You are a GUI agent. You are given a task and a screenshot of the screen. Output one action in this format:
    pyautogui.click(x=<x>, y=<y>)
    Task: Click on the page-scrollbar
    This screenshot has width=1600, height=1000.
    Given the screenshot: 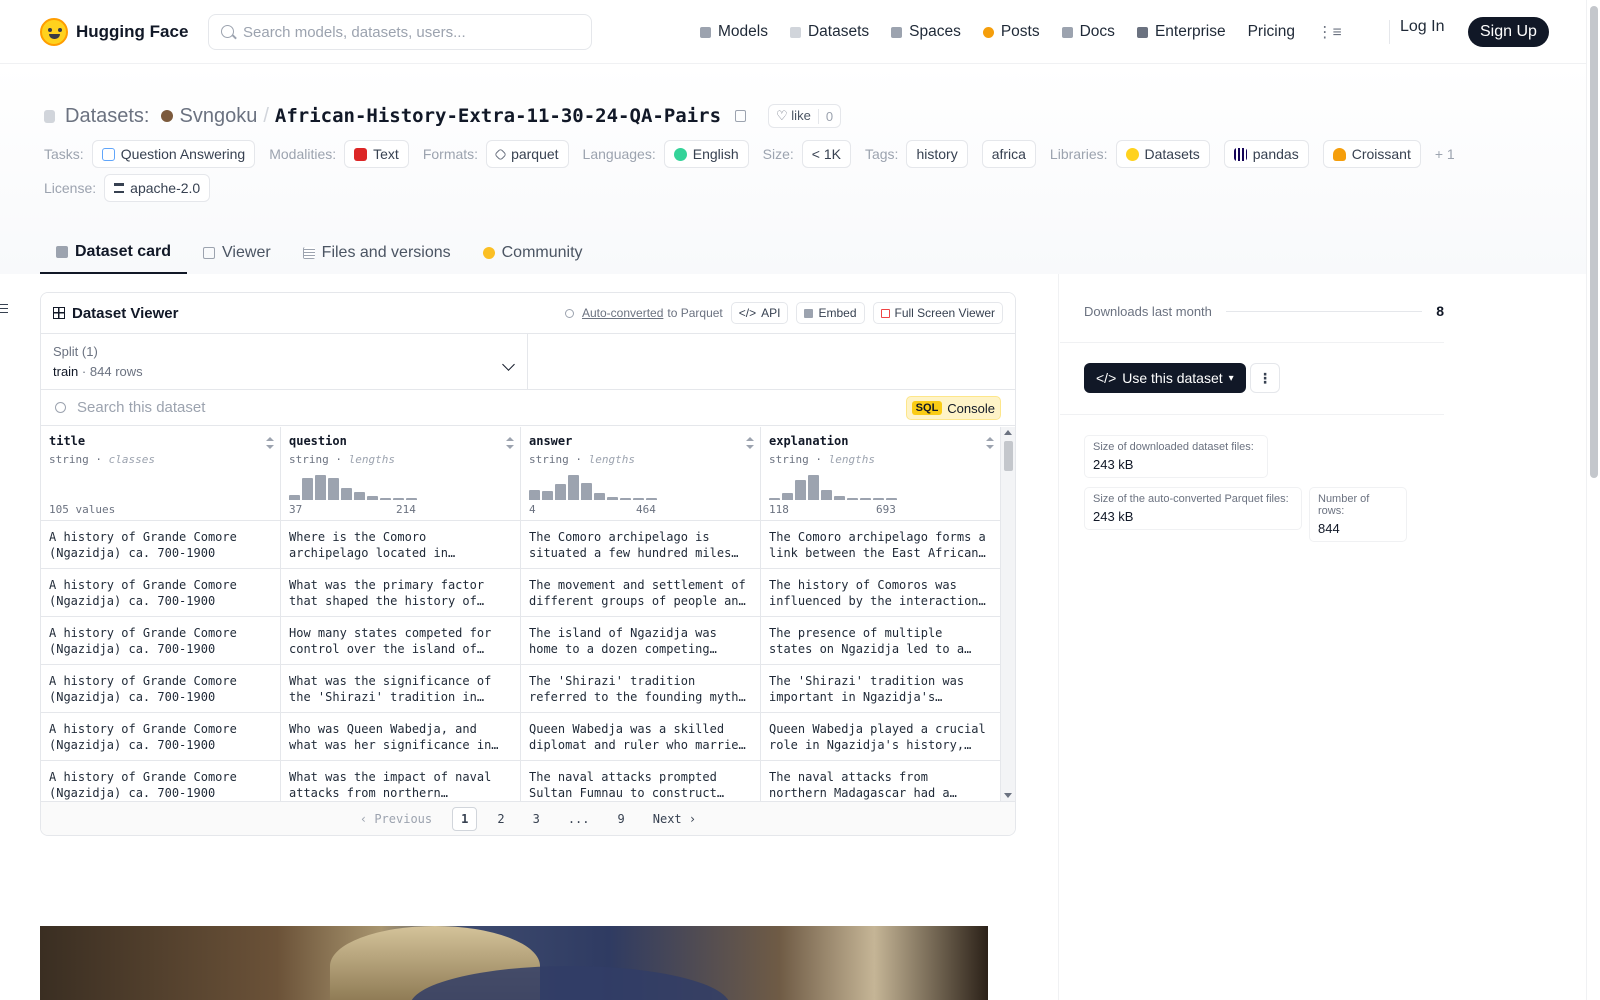 What is the action you would take?
    pyautogui.click(x=1593, y=500)
    